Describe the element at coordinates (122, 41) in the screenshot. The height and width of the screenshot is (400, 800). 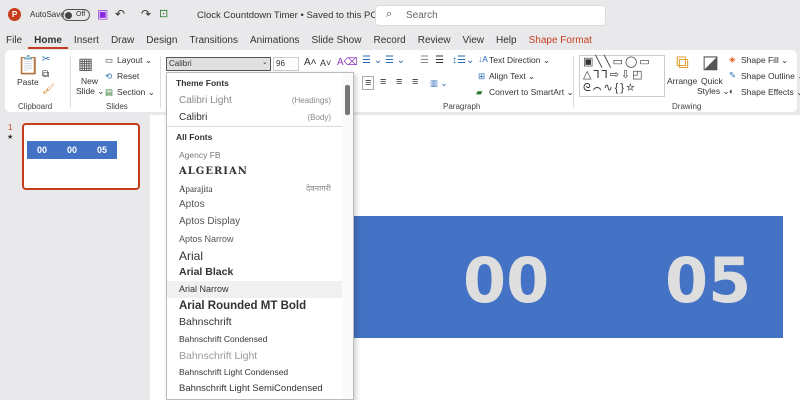
I see `tab-draw: Draw` at that location.